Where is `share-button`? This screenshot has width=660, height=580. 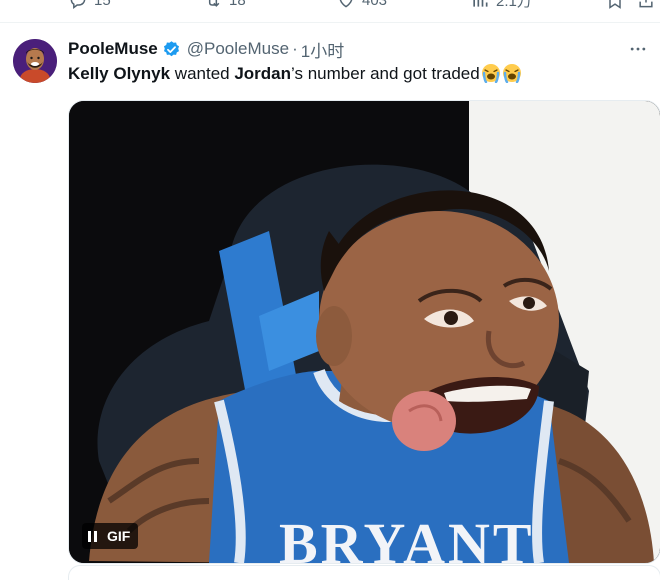
share-button is located at coordinates (646, 5).